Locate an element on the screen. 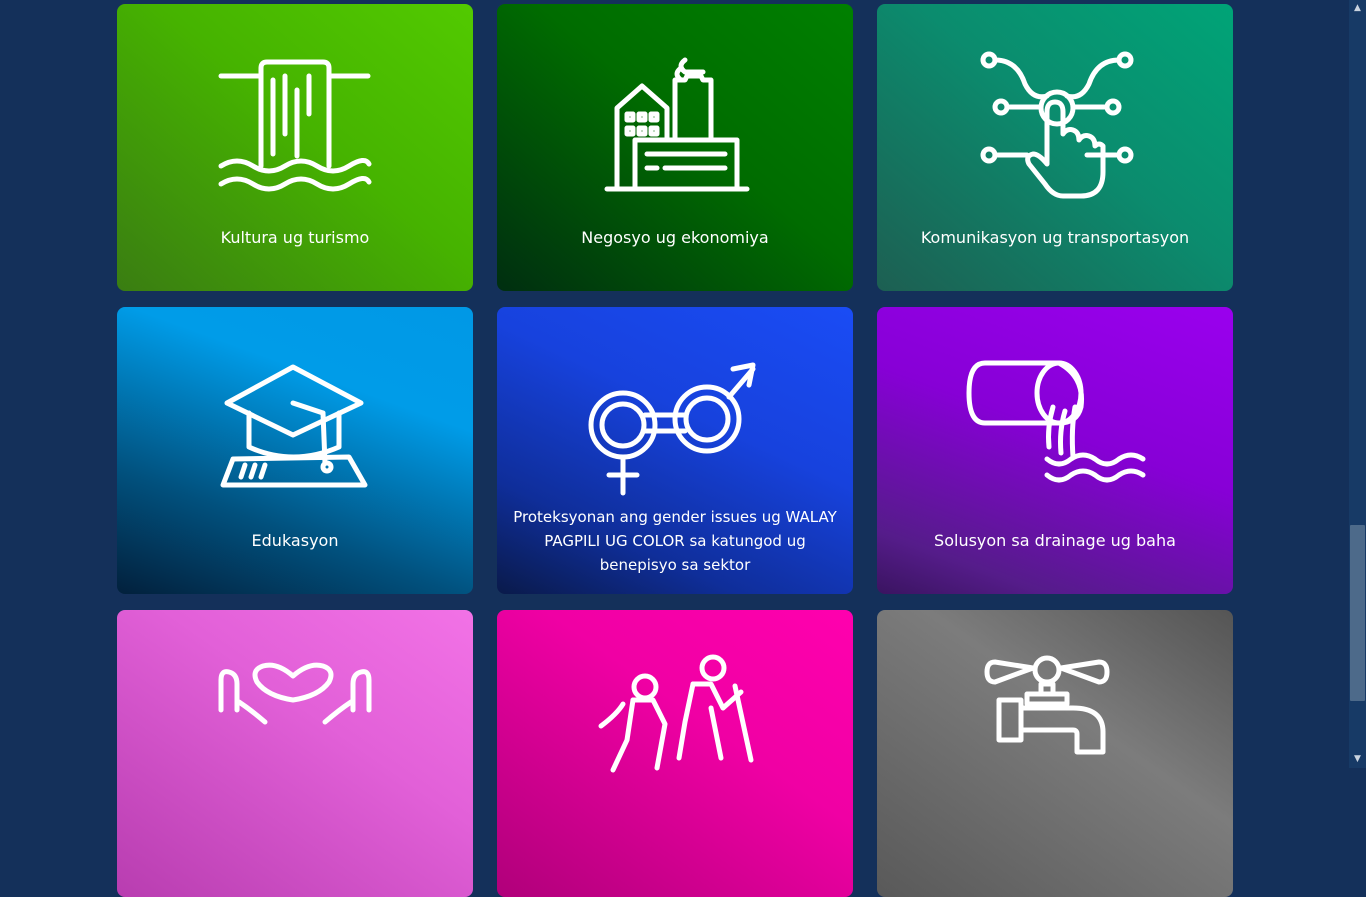 Image resolution: width=1366 pixels, height=897 pixels. card-kultura-turismo: Kultura ug turismo is located at coordinates (295, 147).